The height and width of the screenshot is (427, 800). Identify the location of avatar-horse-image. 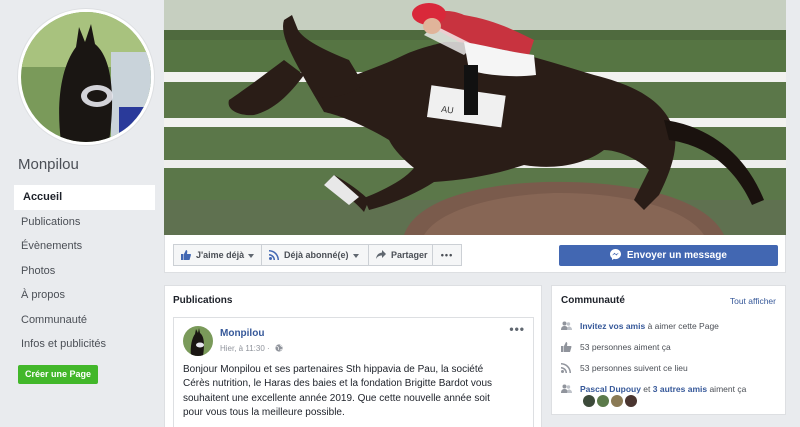
(198, 341).